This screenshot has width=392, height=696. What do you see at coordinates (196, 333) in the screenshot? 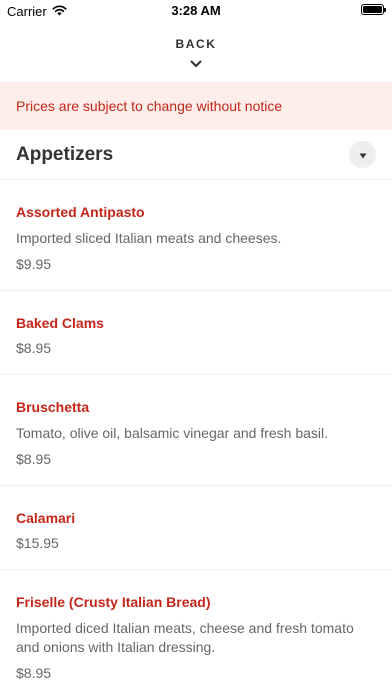
I see `menu-item: Baked Clams $8.95` at bounding box center [196, 333].